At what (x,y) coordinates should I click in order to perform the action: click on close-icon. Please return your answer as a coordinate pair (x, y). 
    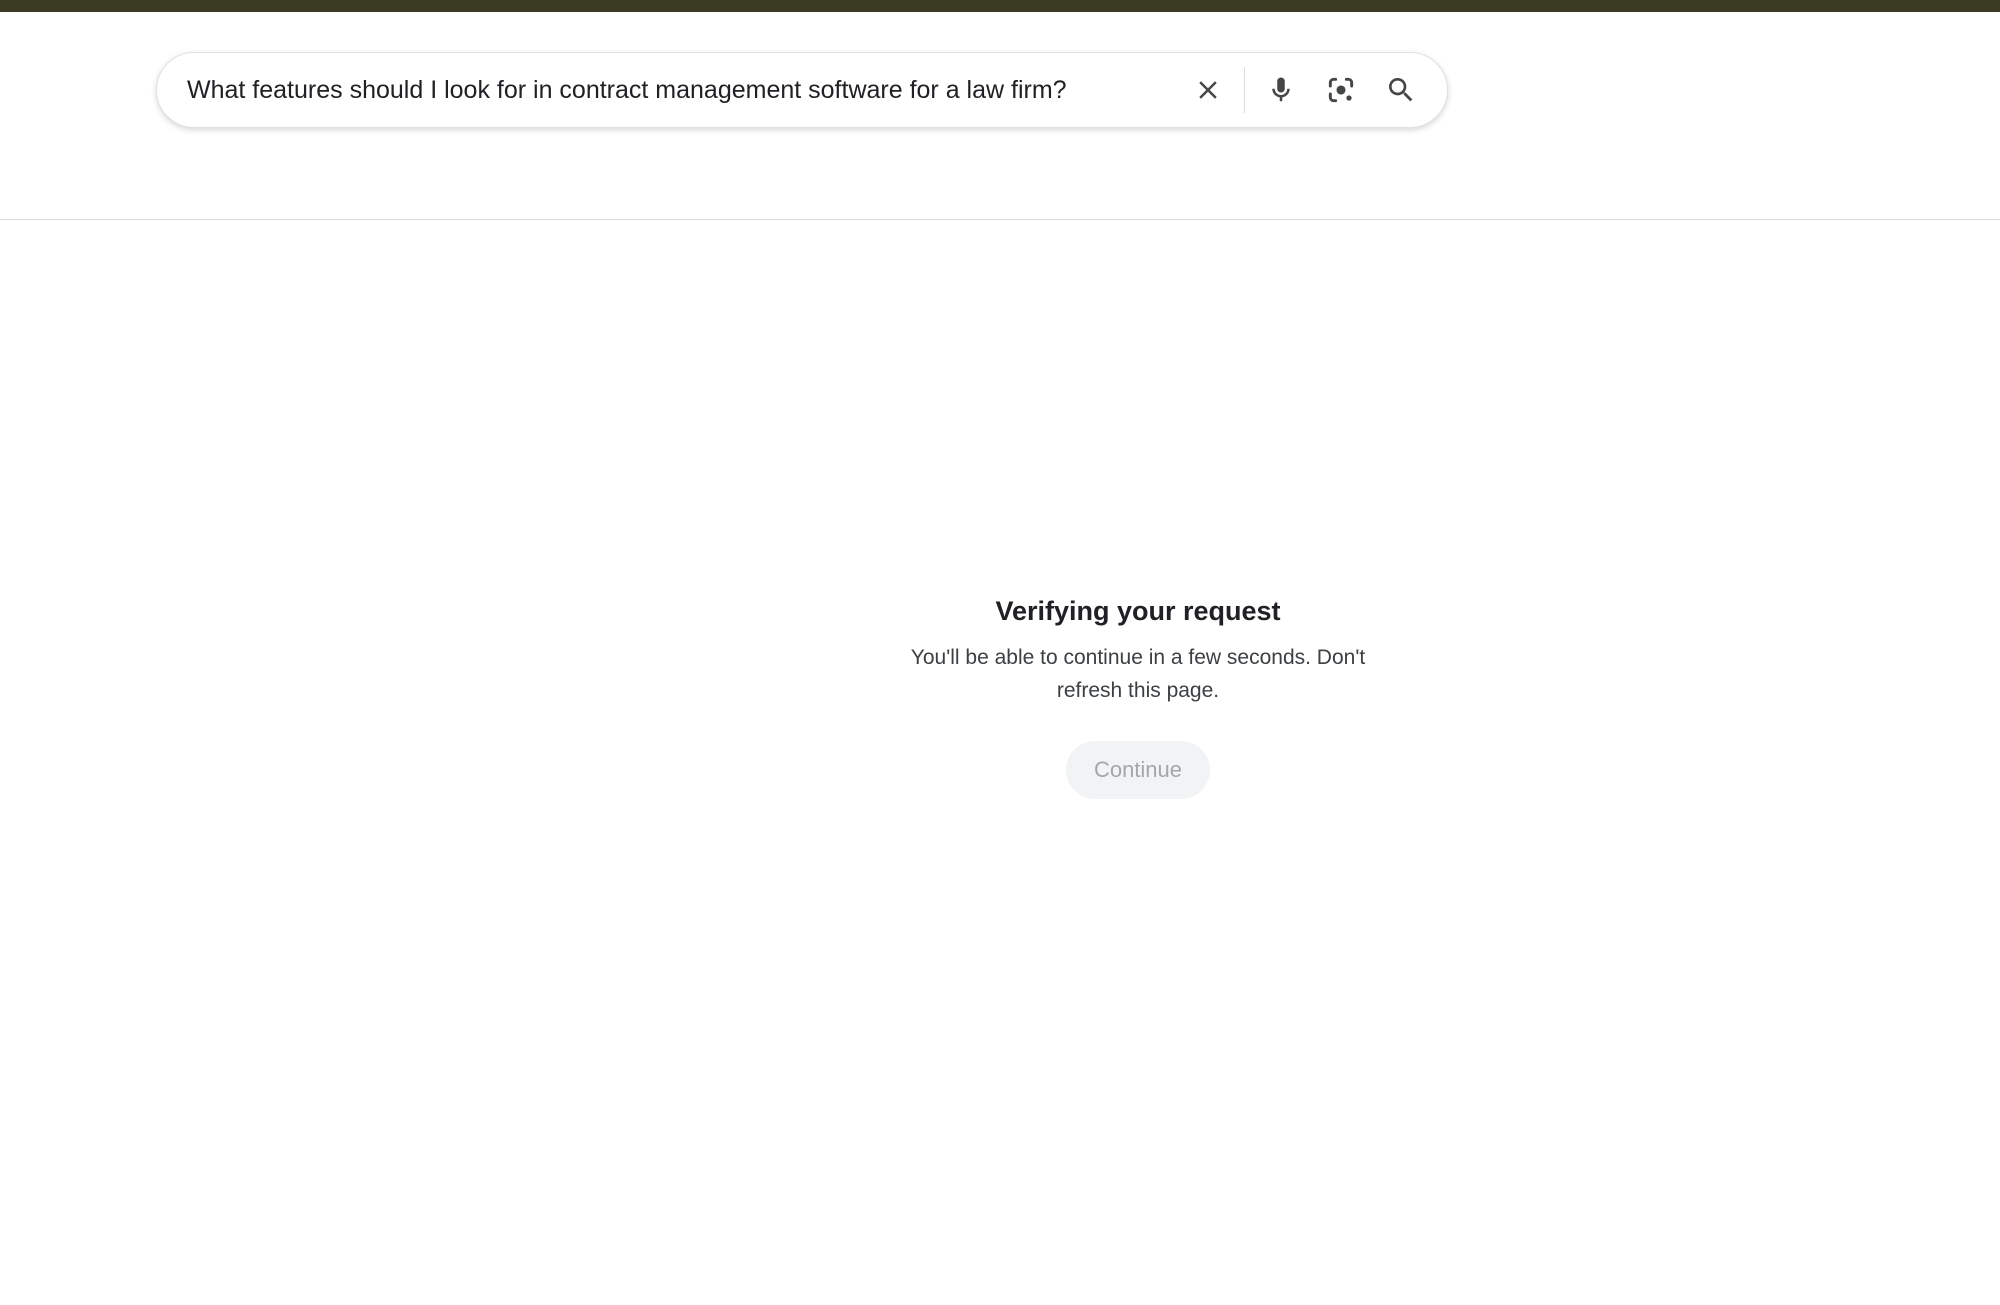
    Looking at the image, I should click on (1208, 90).